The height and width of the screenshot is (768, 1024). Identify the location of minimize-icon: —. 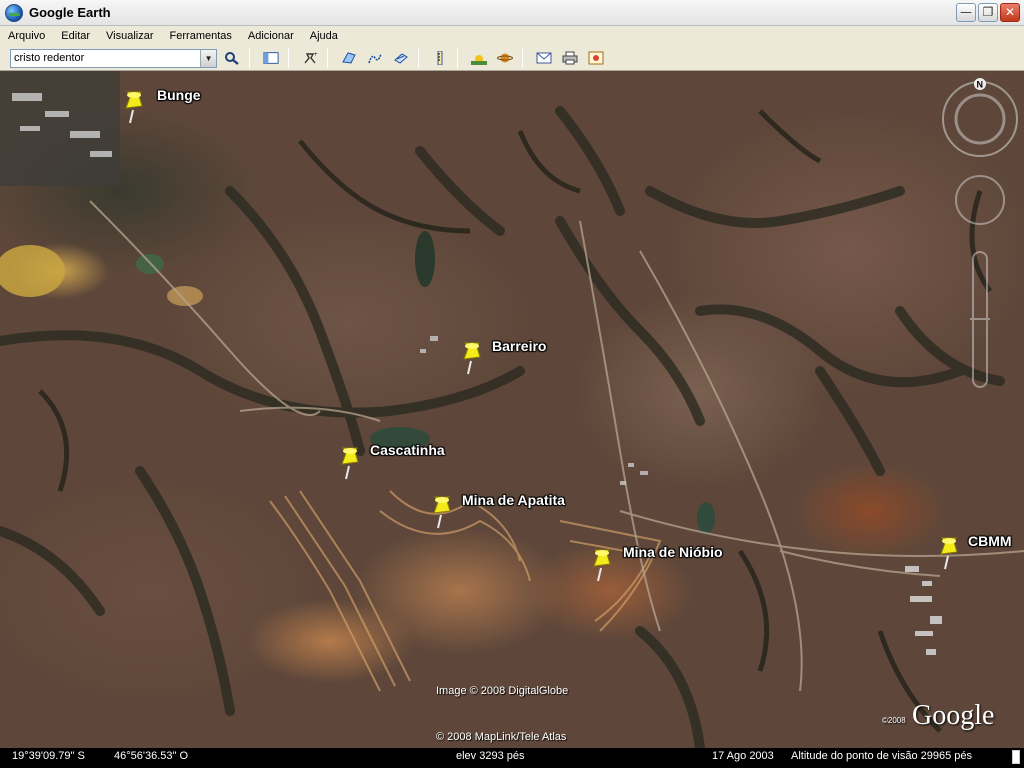
(966, 12).